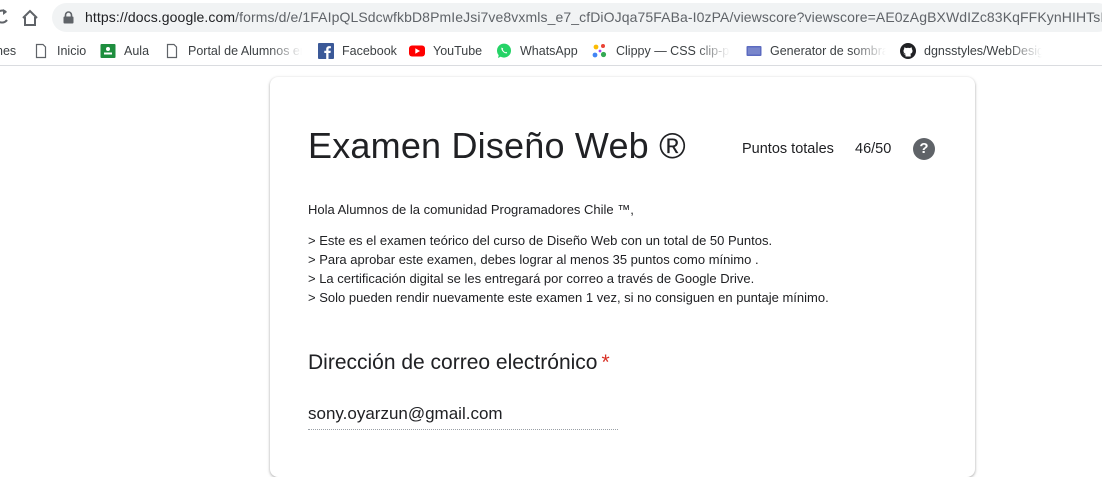 This screenshot has width=1102, height=477. I want to click on bookmark-generator-sombra: Generator de sombra, so click(816, 51).